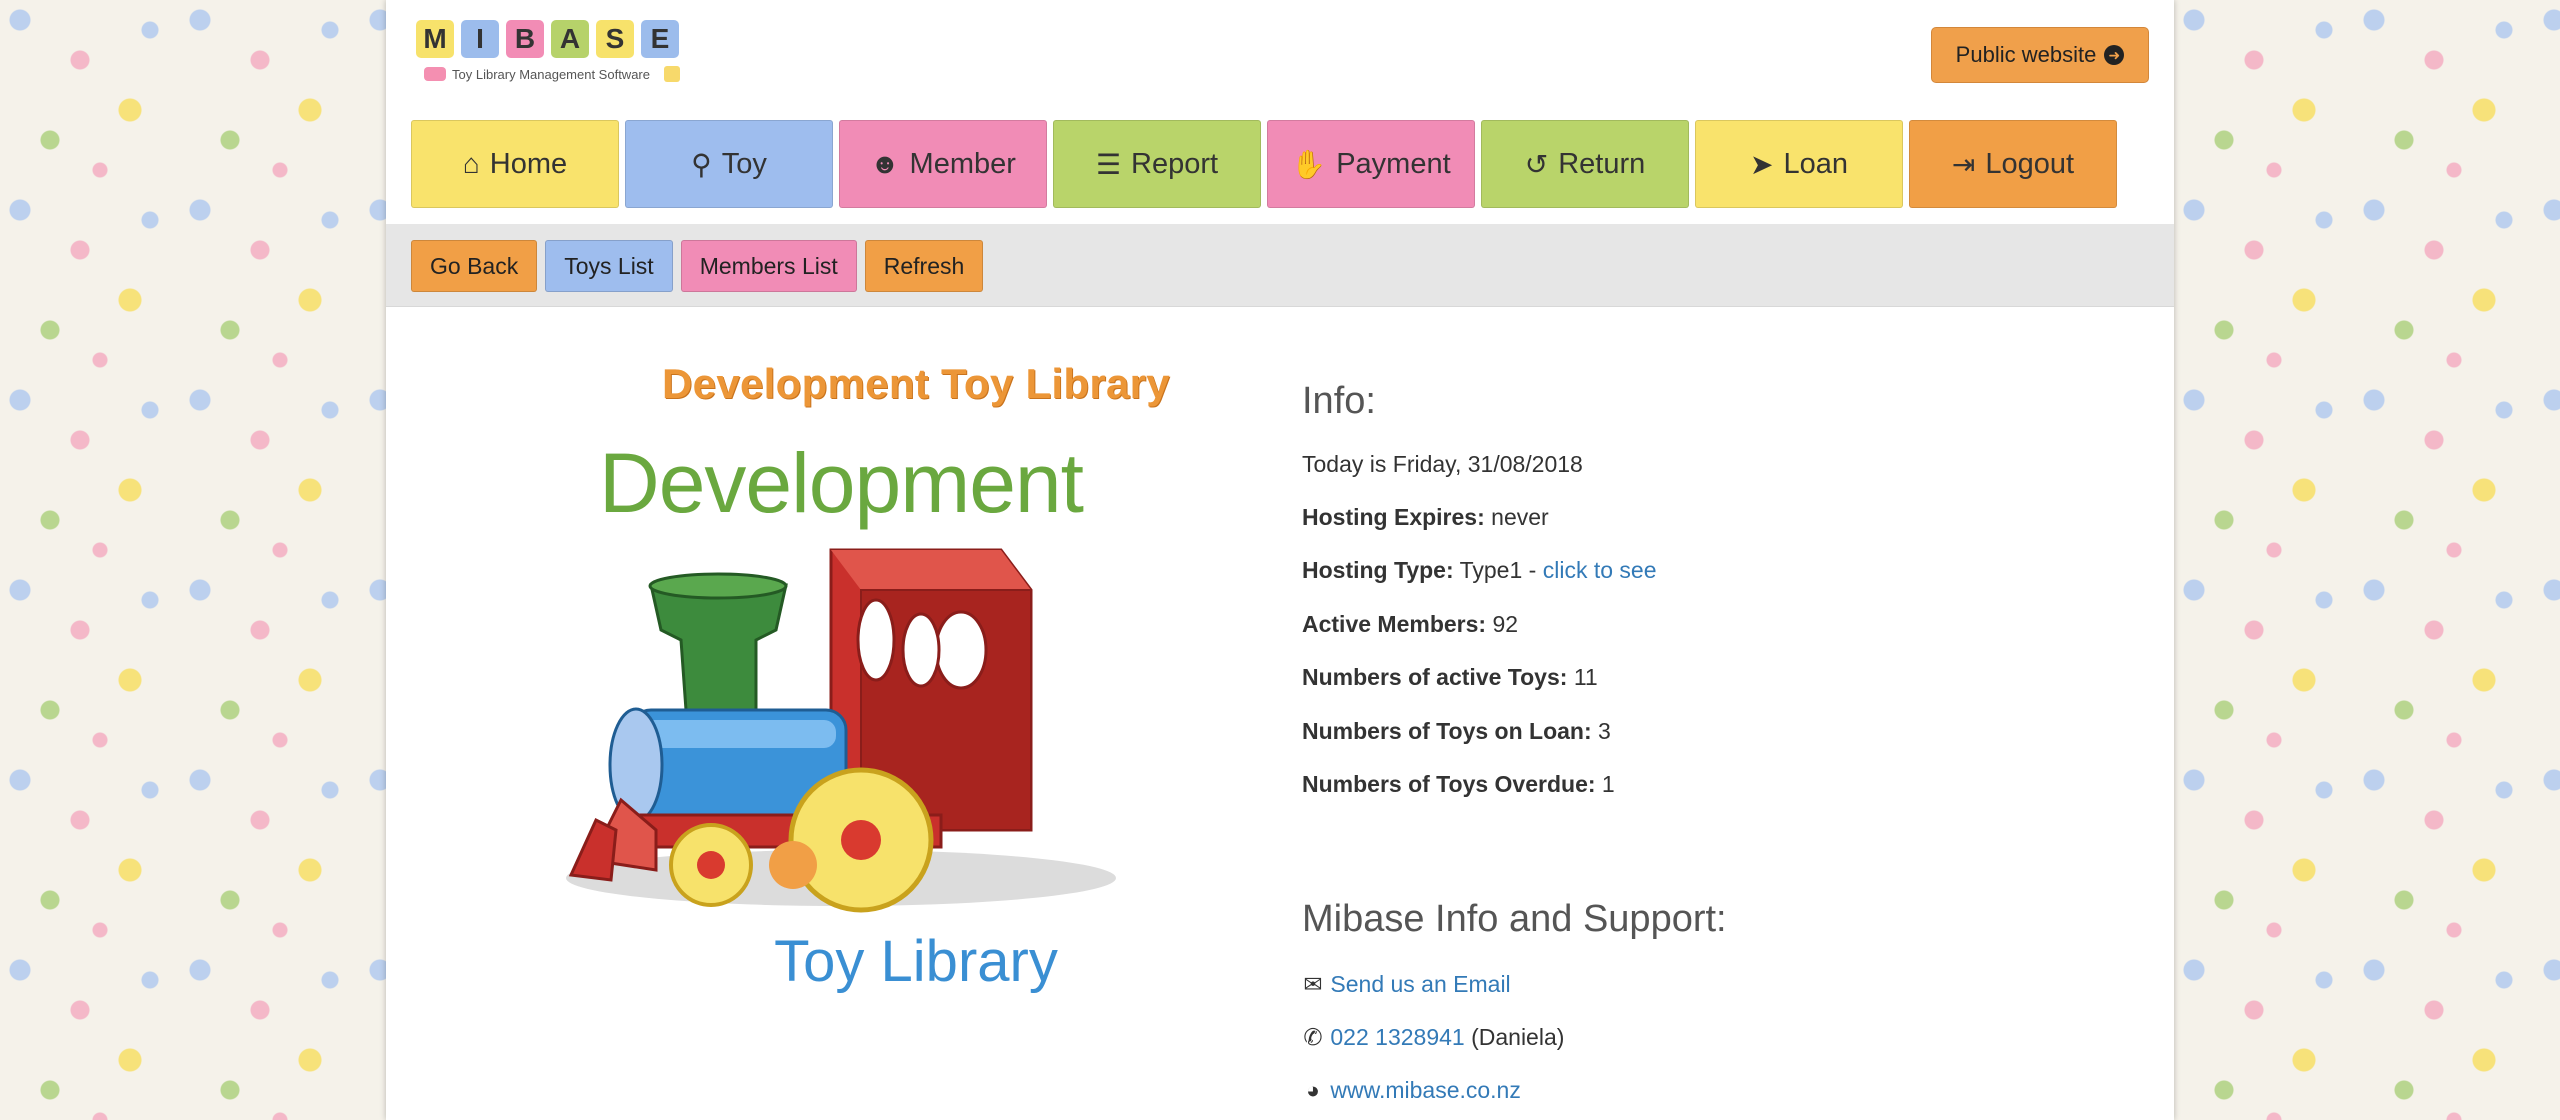  Describe the element at coordinates (1394, 624) in the screenshot. I see `active-members-label: Active Members:` at that location.